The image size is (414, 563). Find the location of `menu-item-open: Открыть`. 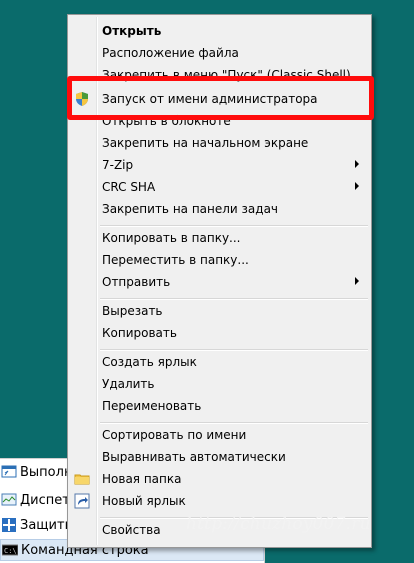

menu-item-open: Открыть is located at coordinates (219, 31).